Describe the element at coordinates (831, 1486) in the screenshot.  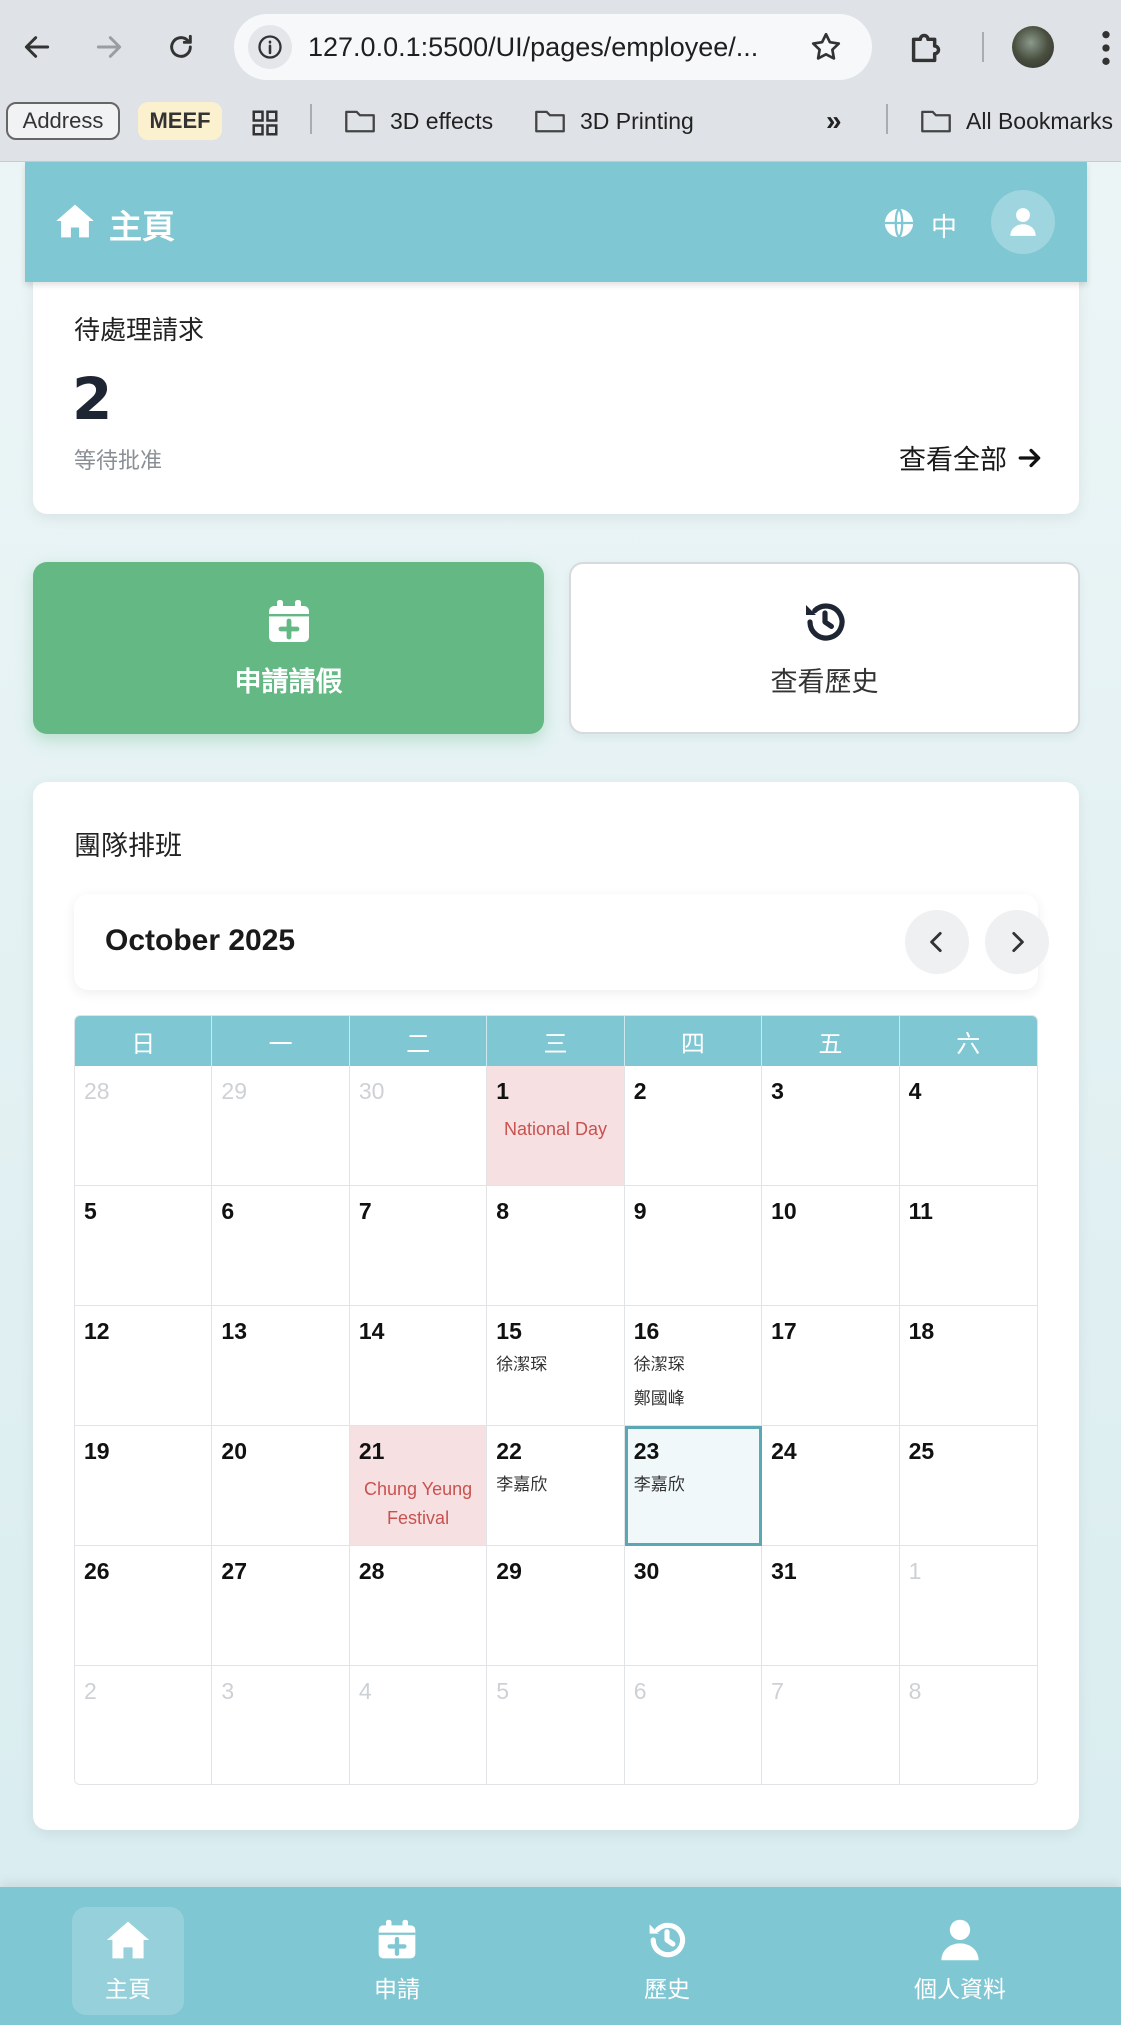
I see `calendar-day: 24` at that location.